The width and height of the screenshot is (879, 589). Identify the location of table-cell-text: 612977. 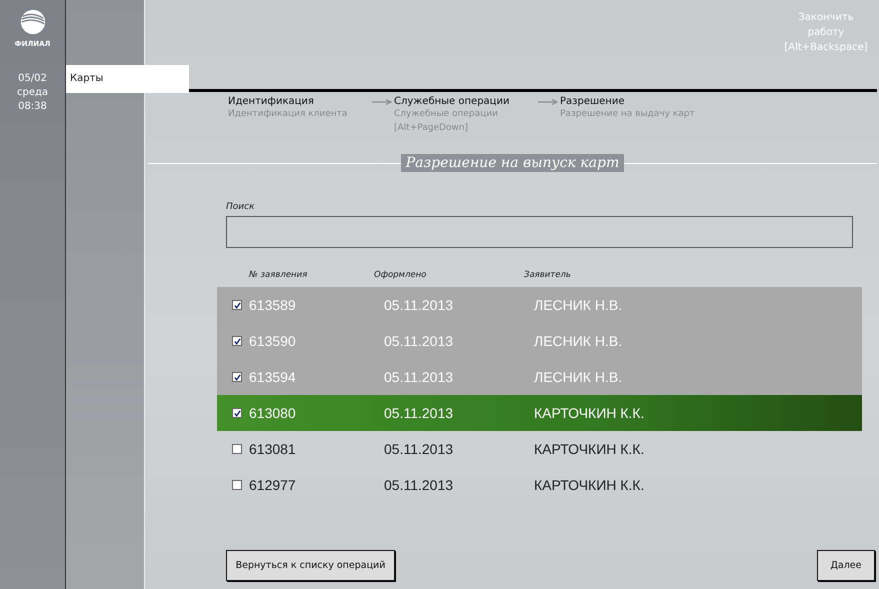
(273, 485).